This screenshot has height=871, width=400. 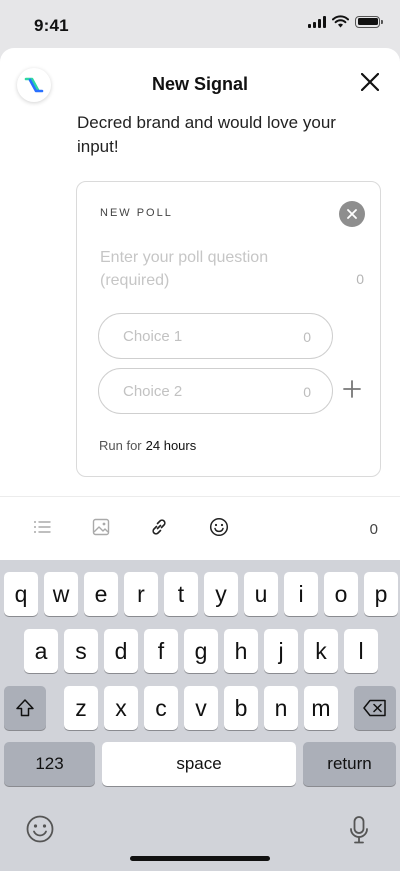 I want to click on poll-question-input: Enter your poll question (required), so click(x=205, y=269).